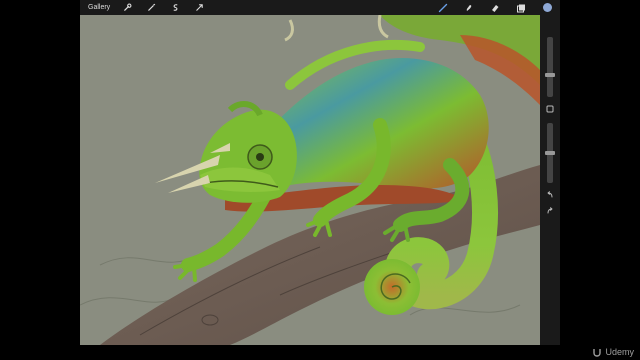 This screenshot has height=360, width=640. I want to click on udemy-logo-icon, so click(597, 352).